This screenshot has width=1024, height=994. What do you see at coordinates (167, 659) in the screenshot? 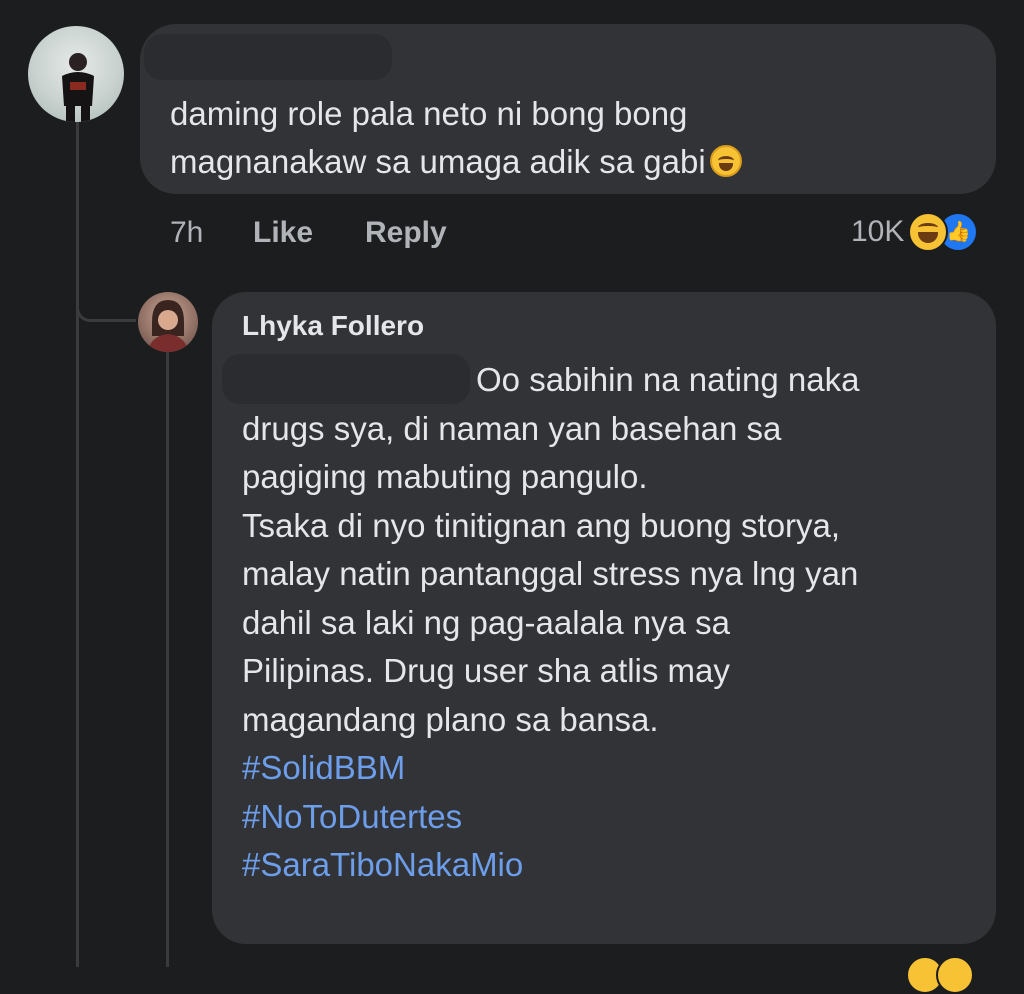
I see `reply-thread-line` at bounding box center [167, 659].